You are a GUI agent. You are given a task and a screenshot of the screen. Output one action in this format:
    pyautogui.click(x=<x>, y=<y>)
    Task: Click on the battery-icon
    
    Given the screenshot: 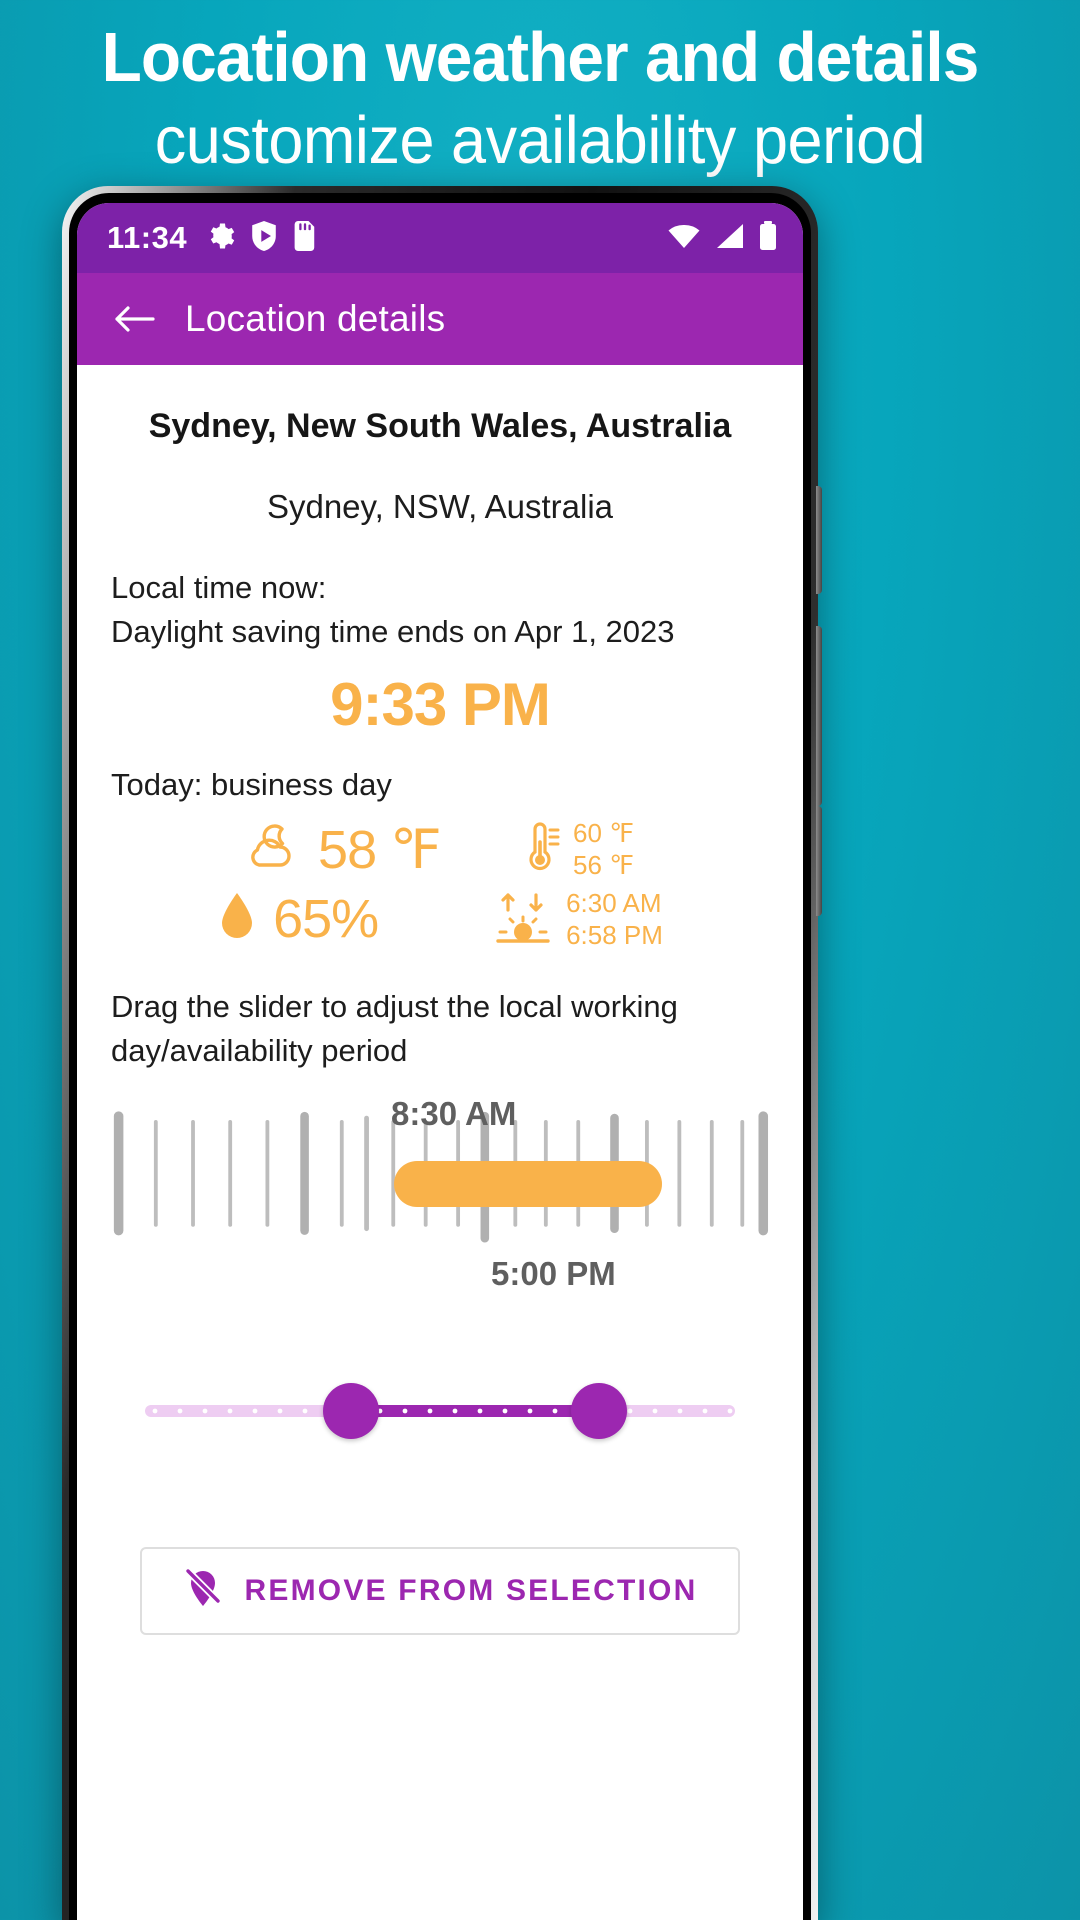 What is the action you would take?
    pyautogui.click(x=768, y=238)
    